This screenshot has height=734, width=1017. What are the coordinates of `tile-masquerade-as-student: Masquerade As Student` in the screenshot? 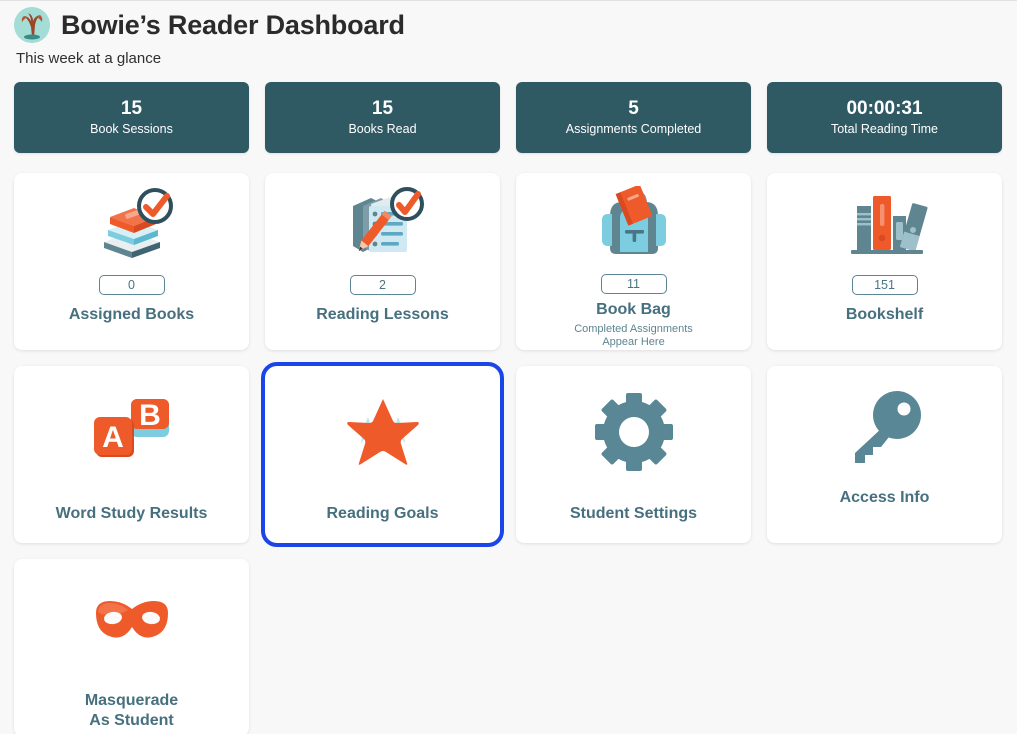 It's located at (131, 646).